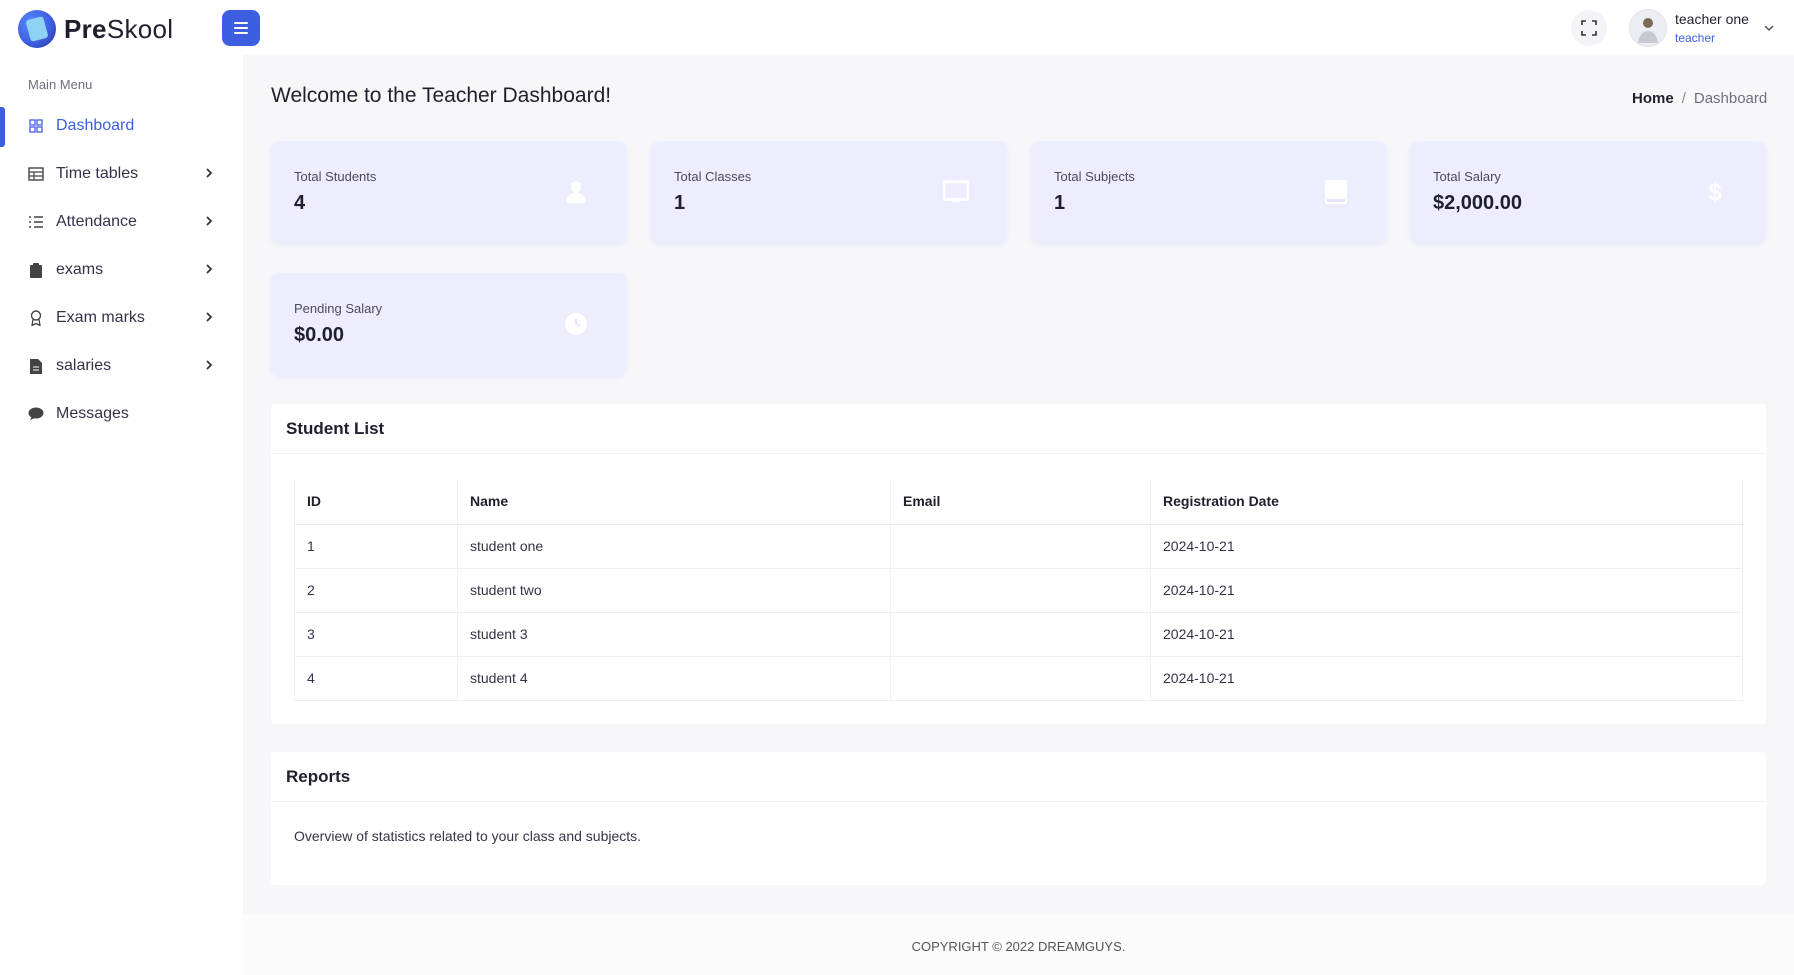 Image resolution: width=1794 pixels, height=975 pixels. Describe the element at coordinates (318, 776) in the screenshot. I see `panel-title: Reports` at that location.